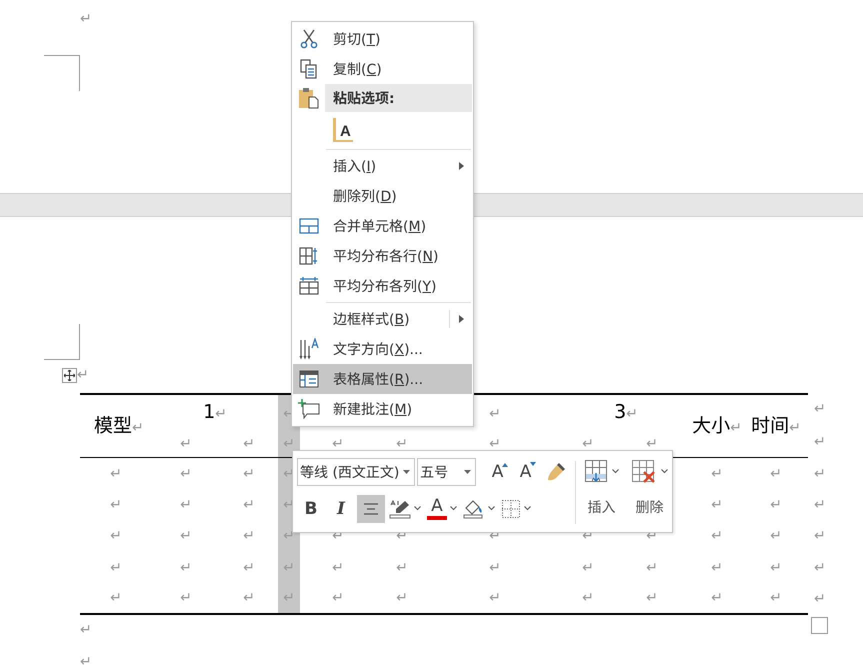 The height and width of the screenshot is (665, 863). I want to click on menu-item: 插入(I), so click(382, 166).